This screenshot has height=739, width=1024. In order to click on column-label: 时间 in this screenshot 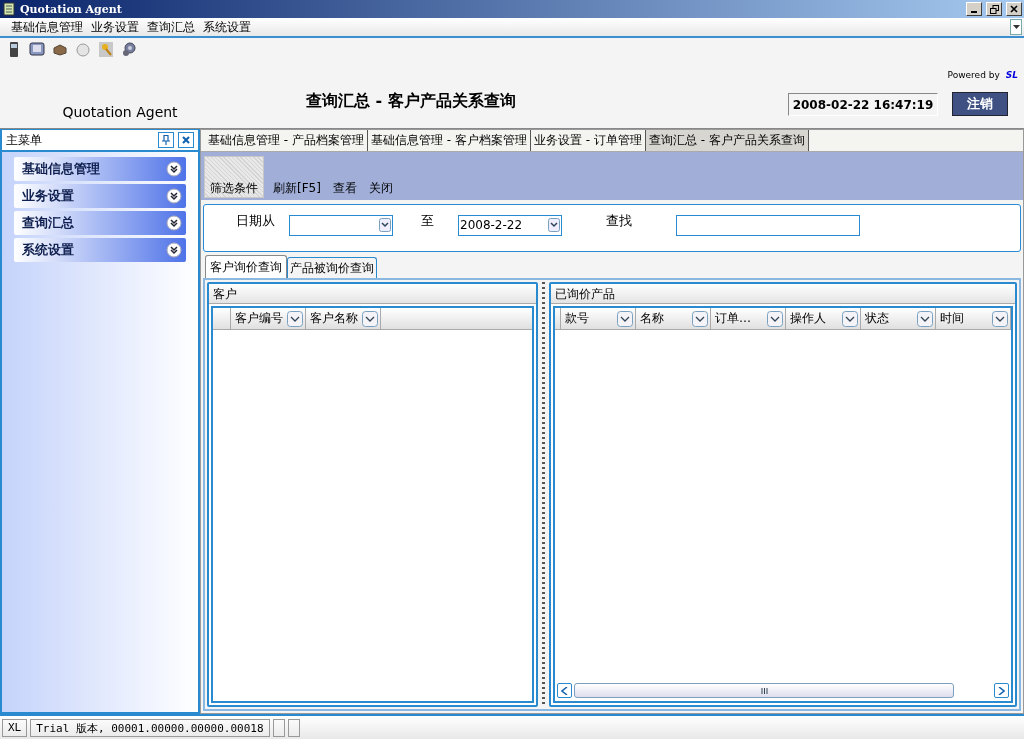, I will do `click(952, 318)`.